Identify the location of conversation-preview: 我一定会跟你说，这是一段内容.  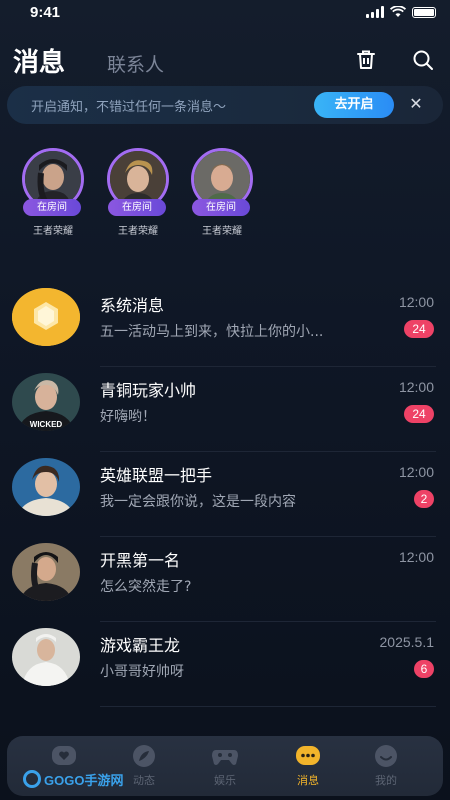
(198, 502).